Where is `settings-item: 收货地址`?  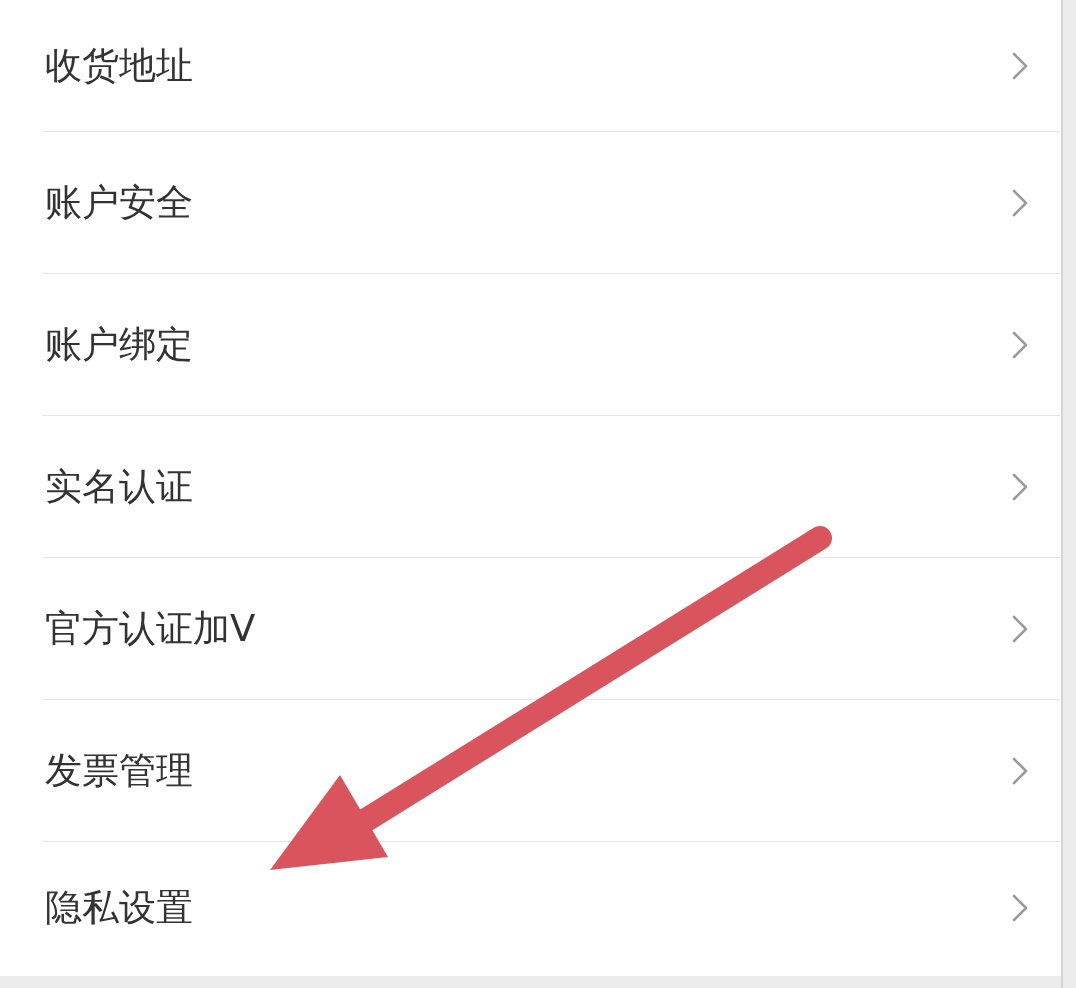
settings-item: 收货地址 is located at coordinates (551, 66).